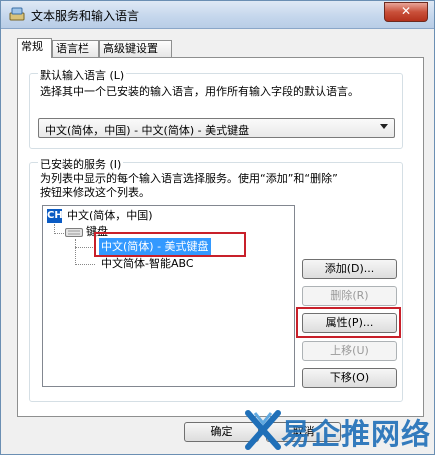  I want to click on installed-services-description-line2: 按钮来修改这个列表。, so click(95, 192).